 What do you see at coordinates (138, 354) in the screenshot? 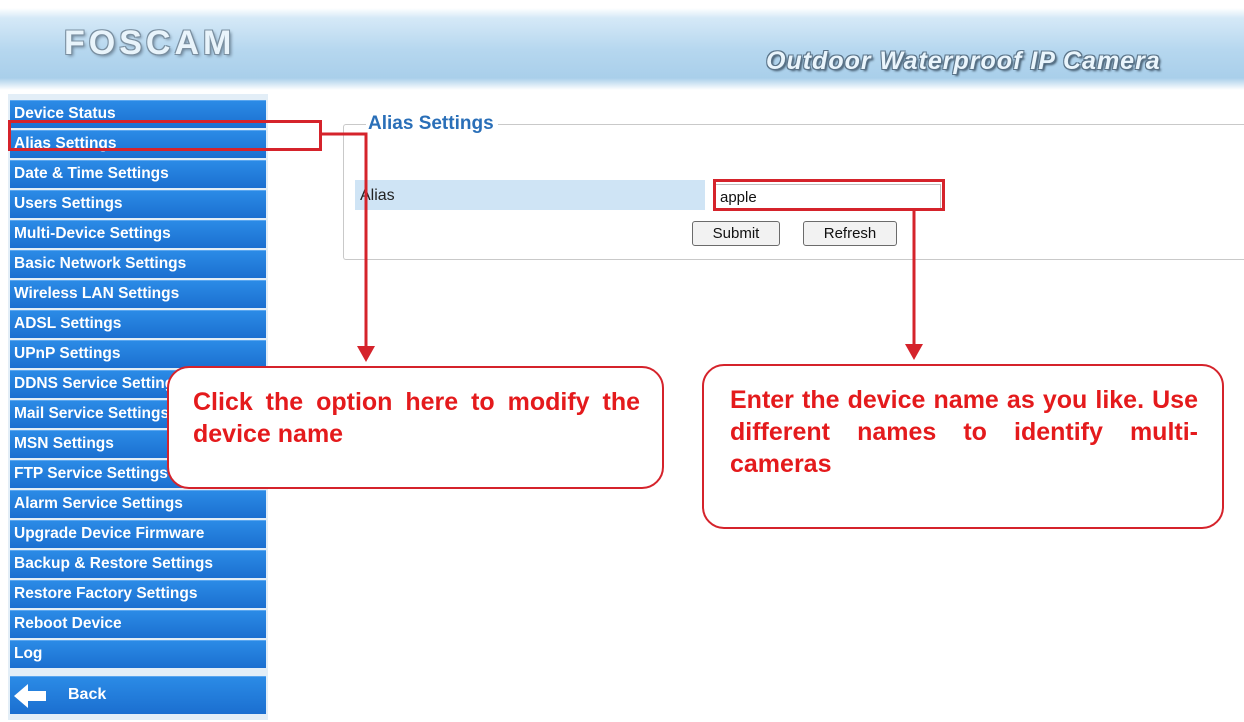
I see `sidebar-item-upnp-settings: UPnP Settings` at bounding box center [138, 354].